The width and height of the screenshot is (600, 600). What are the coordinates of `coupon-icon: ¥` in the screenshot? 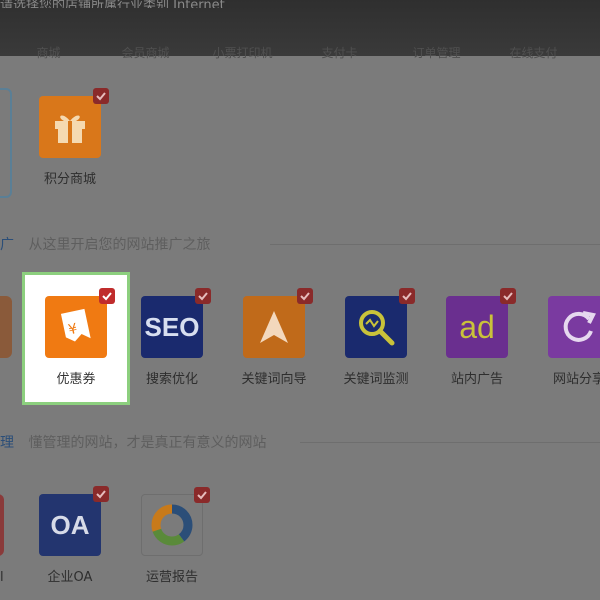 It's located at (80, 323).